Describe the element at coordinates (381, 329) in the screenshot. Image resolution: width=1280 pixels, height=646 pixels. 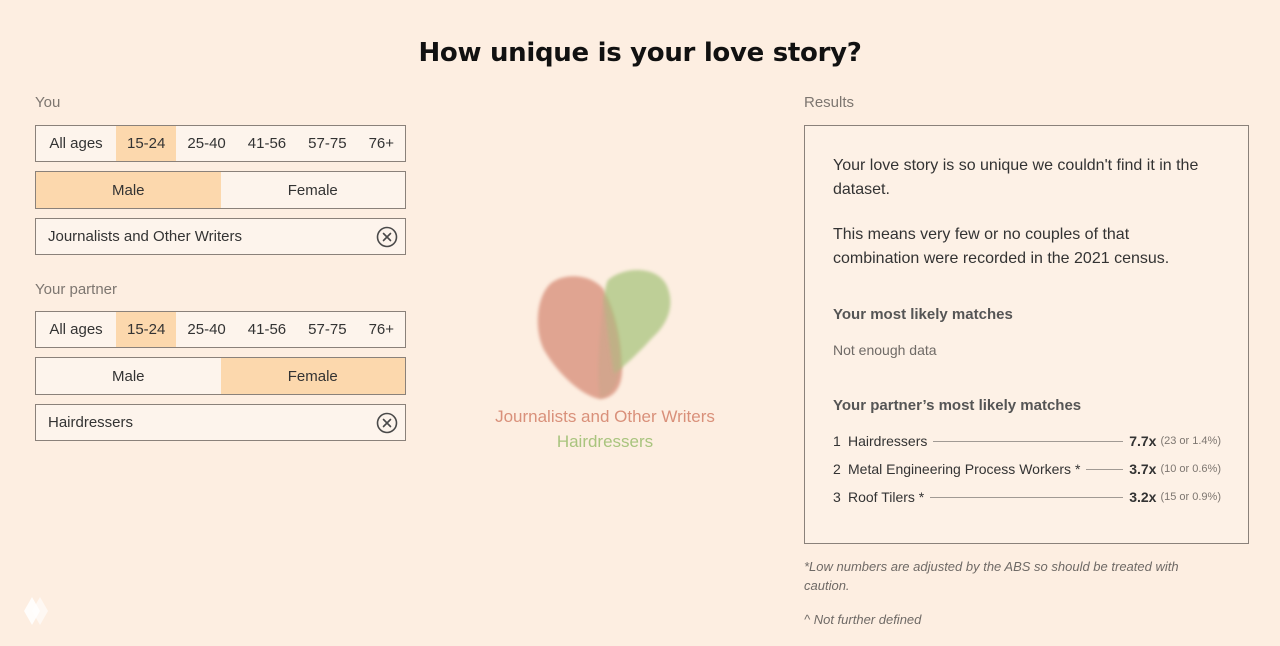
I see `partner-age-76-plus: 76+` at that location.